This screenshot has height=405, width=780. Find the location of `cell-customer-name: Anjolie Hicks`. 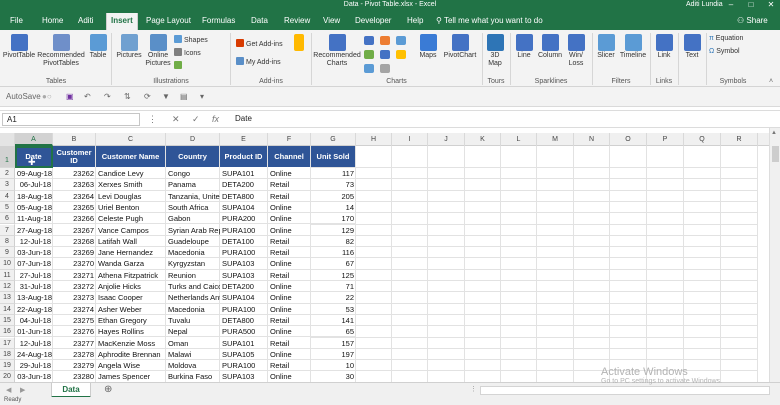

cell-customer-name: Anjolie Hicks is located at coordinates (131, 287).